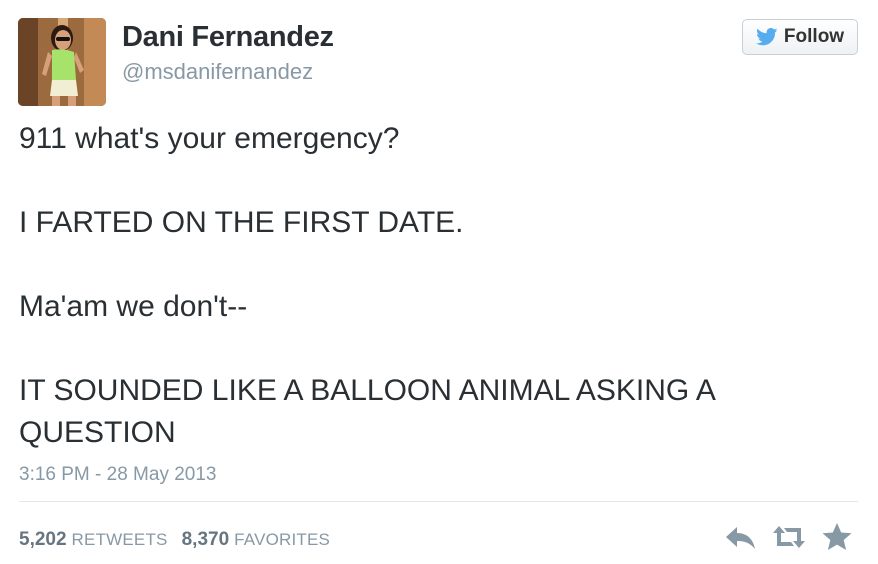 The width and height of the screenshot is (878, 564). Describe the element at coordinates (767, 37) in the screenshot. I see `twitter-bird-icon` at that location.